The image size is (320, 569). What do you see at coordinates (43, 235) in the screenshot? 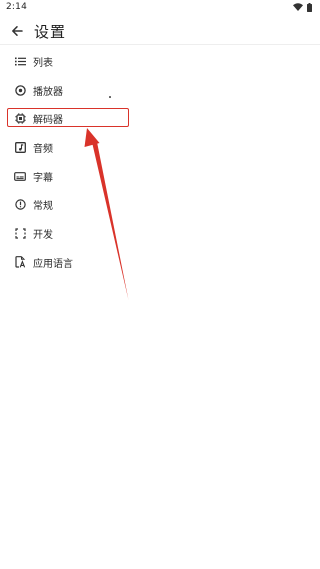
I see `menu-item-label: 开发` at bounding box center [43, 235].